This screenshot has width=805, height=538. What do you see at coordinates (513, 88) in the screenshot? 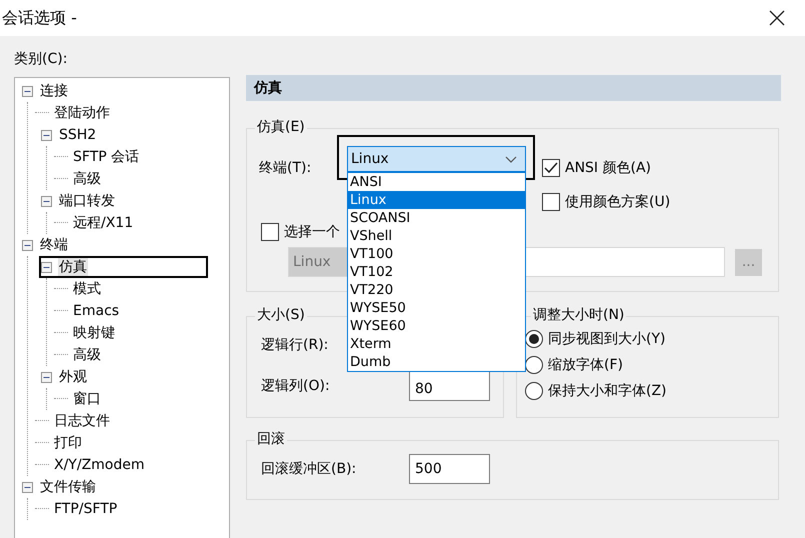
I see `panel-heading: 仿真` at bounding box center [513, 88].